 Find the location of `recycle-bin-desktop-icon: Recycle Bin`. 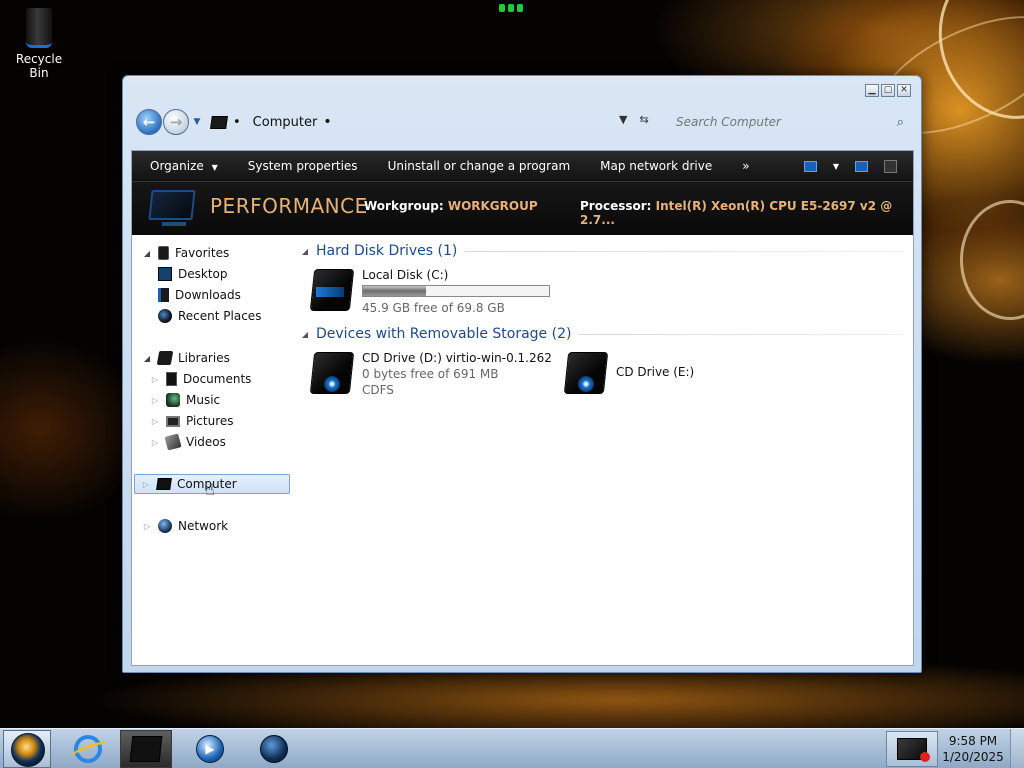

recycle-bin-desktop-icon: Recycle Bin is located at coordinates (39, 44).